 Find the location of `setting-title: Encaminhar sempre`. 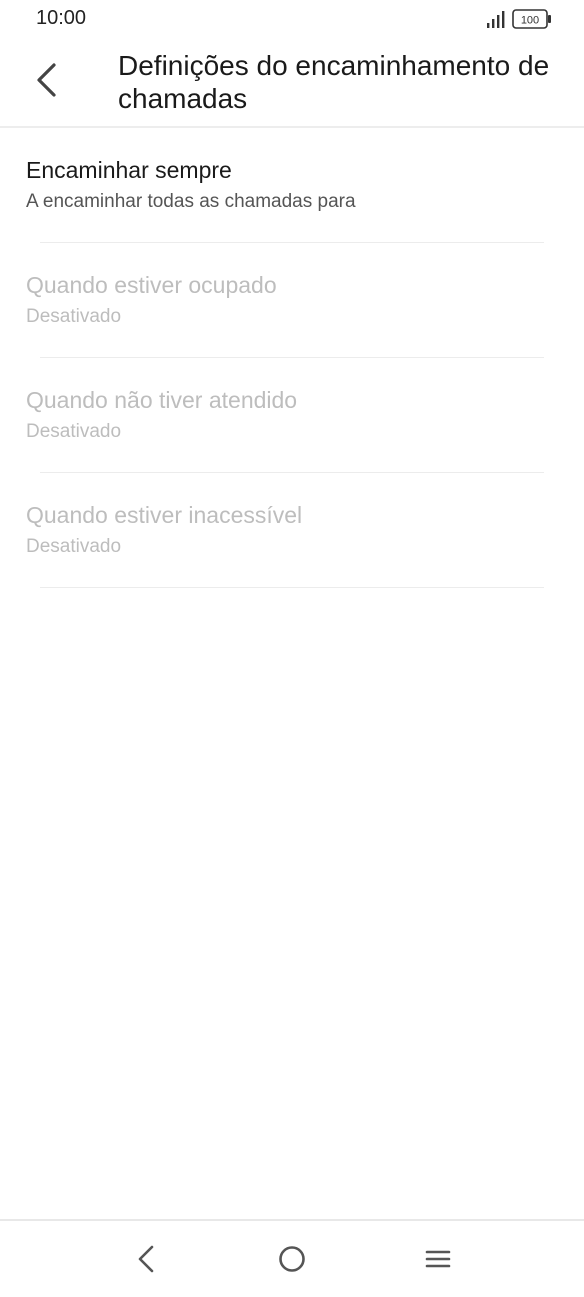

setting-title: Encaminhar sempre is located at coordinates (129, 170).